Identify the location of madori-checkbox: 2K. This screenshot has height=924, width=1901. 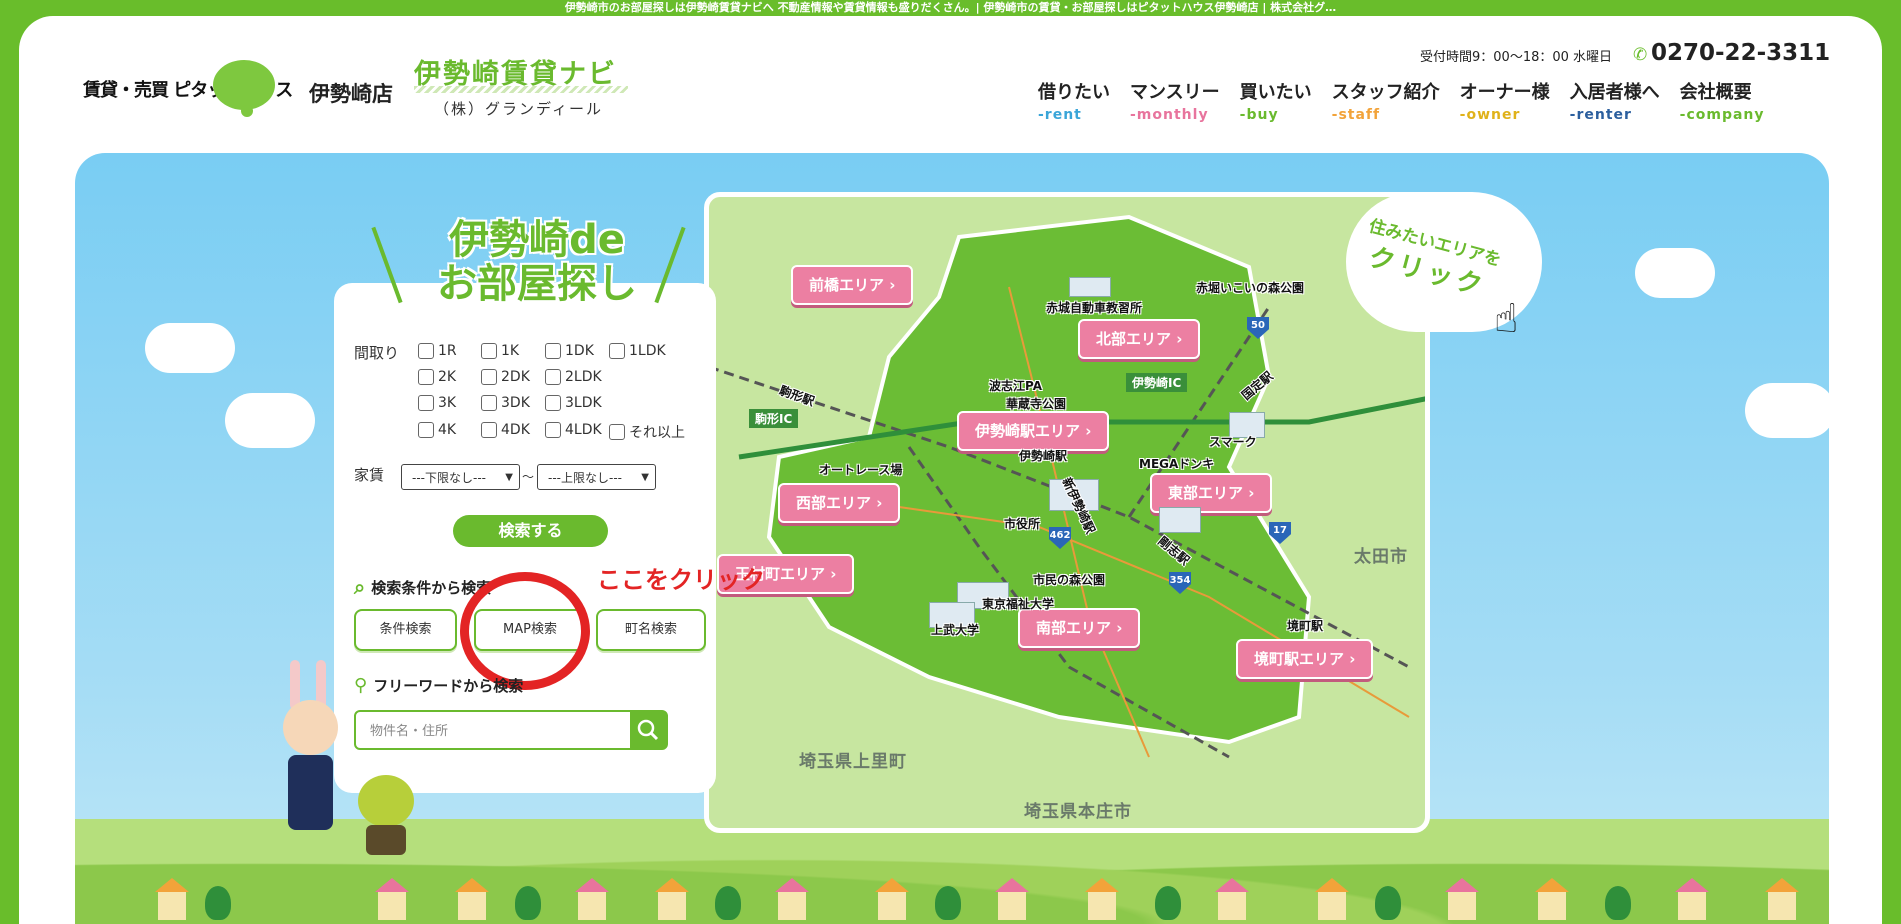
(437, 377).